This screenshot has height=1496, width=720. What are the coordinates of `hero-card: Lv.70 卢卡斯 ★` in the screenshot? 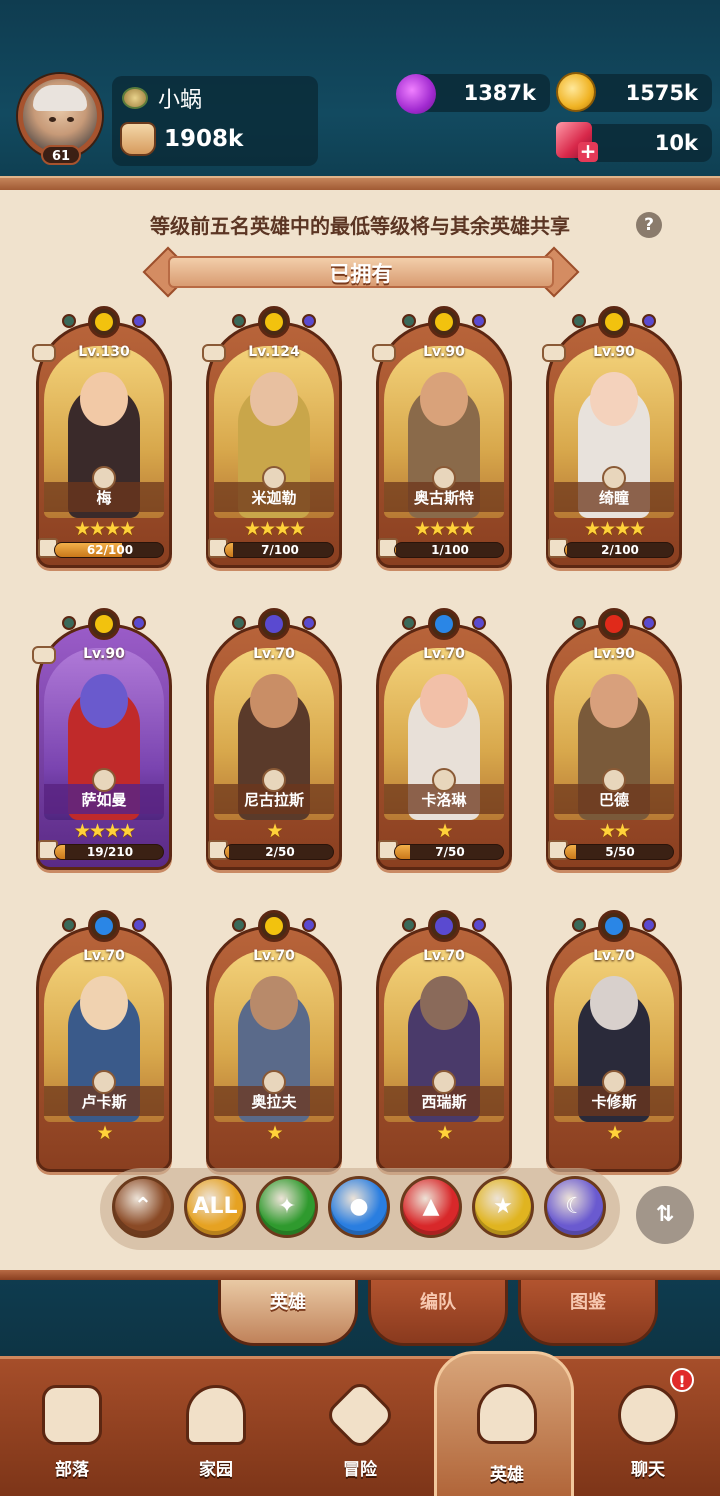 It's located at (104, 1041).